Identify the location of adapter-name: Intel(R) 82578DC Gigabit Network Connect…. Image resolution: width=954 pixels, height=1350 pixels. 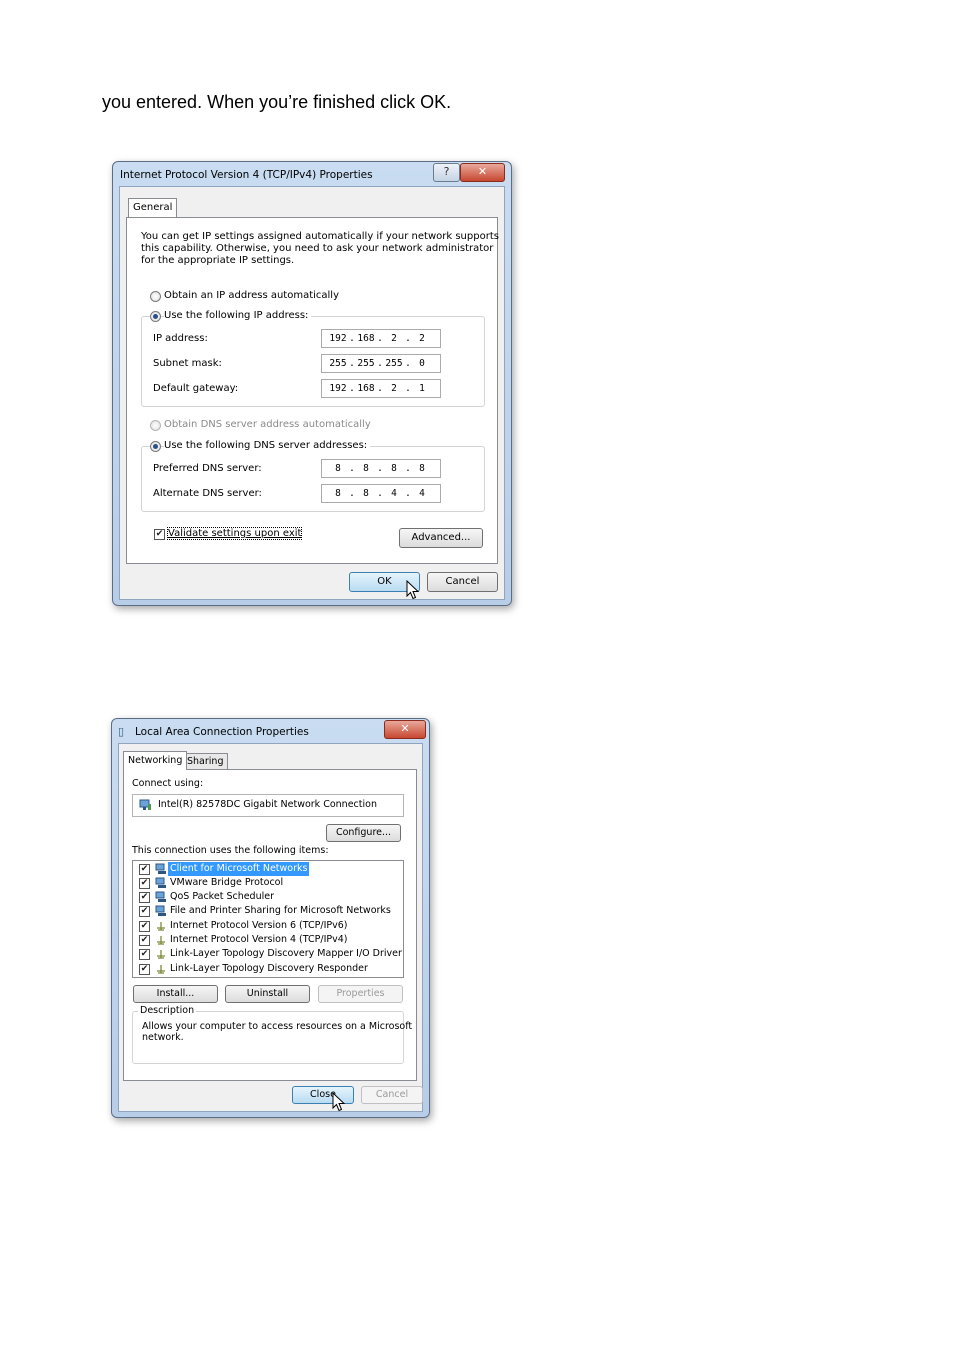
(267, 804).